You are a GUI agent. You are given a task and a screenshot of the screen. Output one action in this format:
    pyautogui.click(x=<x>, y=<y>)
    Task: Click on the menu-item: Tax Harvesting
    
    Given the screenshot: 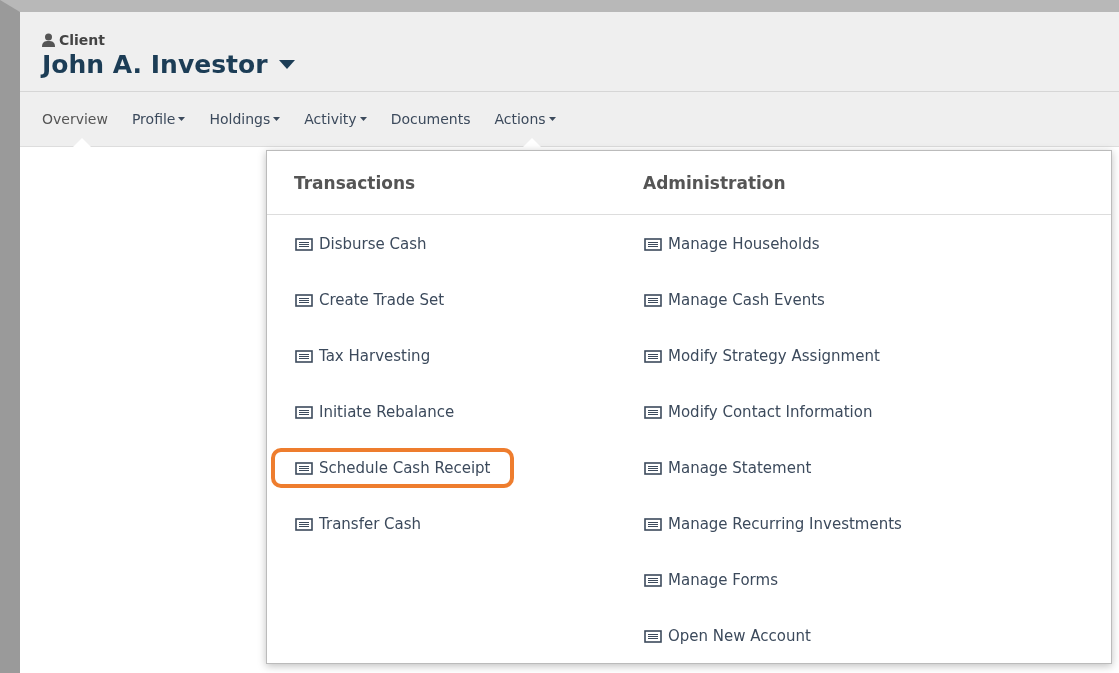 What is the action you would take?
    pyautogui.click(x=363, y=356)
    